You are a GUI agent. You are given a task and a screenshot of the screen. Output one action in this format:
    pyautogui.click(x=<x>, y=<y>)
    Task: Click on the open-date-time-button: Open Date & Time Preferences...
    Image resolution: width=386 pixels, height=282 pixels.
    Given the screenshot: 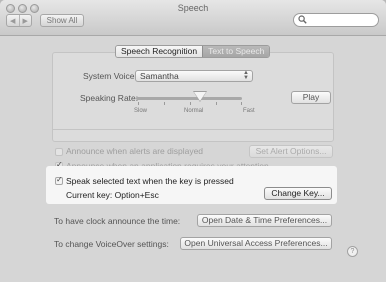 What is the action you would take?
    pyautogui.click(x=264, y=220)
    